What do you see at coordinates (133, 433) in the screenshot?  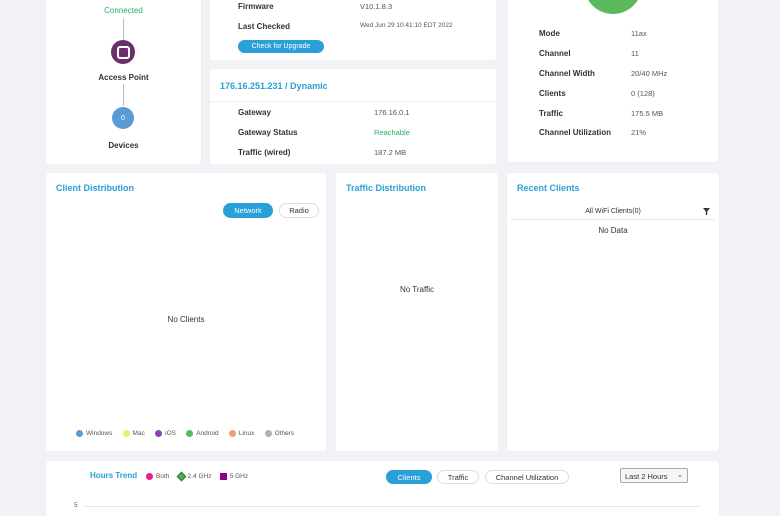 I see `legend-mac: Mac` at bounding box center [133, 433].